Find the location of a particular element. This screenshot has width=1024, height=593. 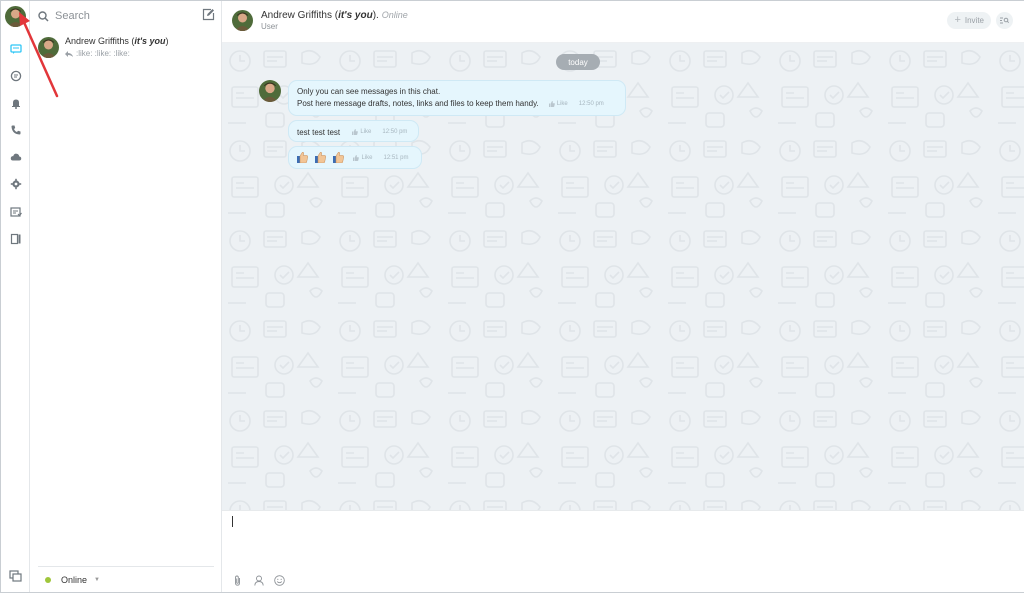

message-time: 12:51 pm is located at coordinates (396, 157).